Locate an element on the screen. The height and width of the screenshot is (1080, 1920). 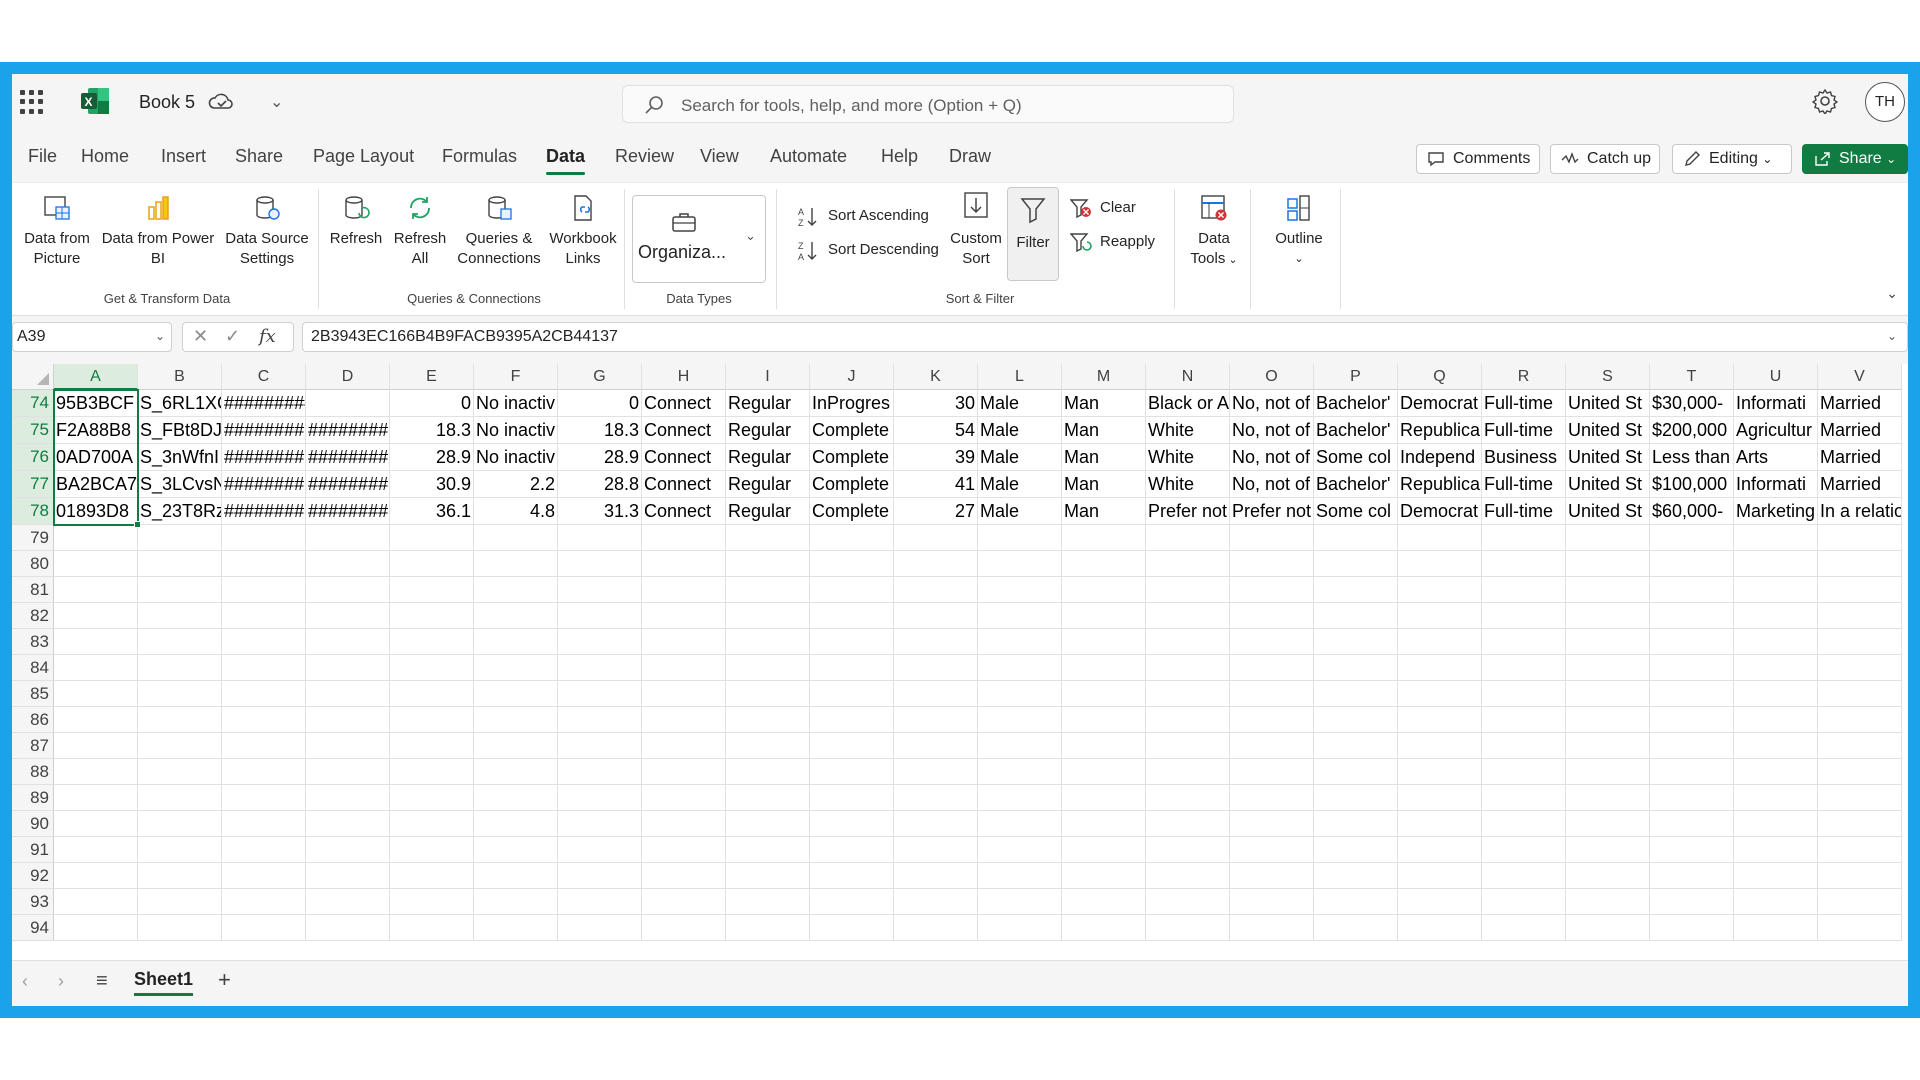
tab-home: Home is located at coordinates (105, 156).